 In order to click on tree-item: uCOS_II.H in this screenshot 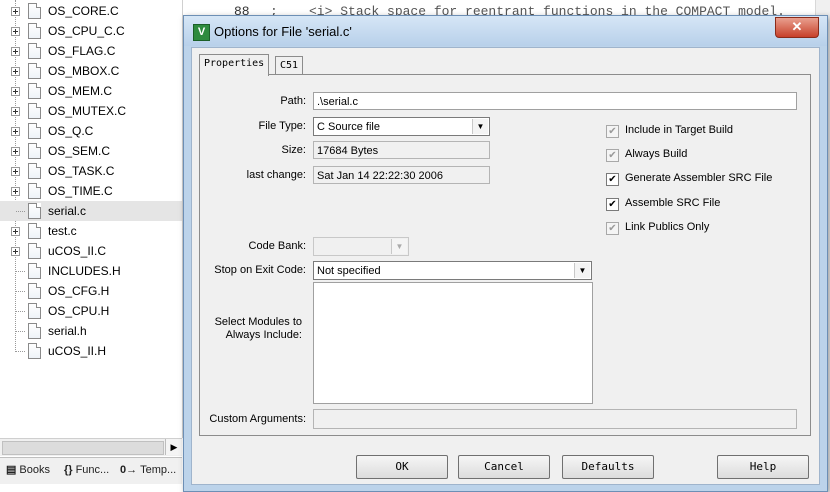, I will do `click(91, 351)`.